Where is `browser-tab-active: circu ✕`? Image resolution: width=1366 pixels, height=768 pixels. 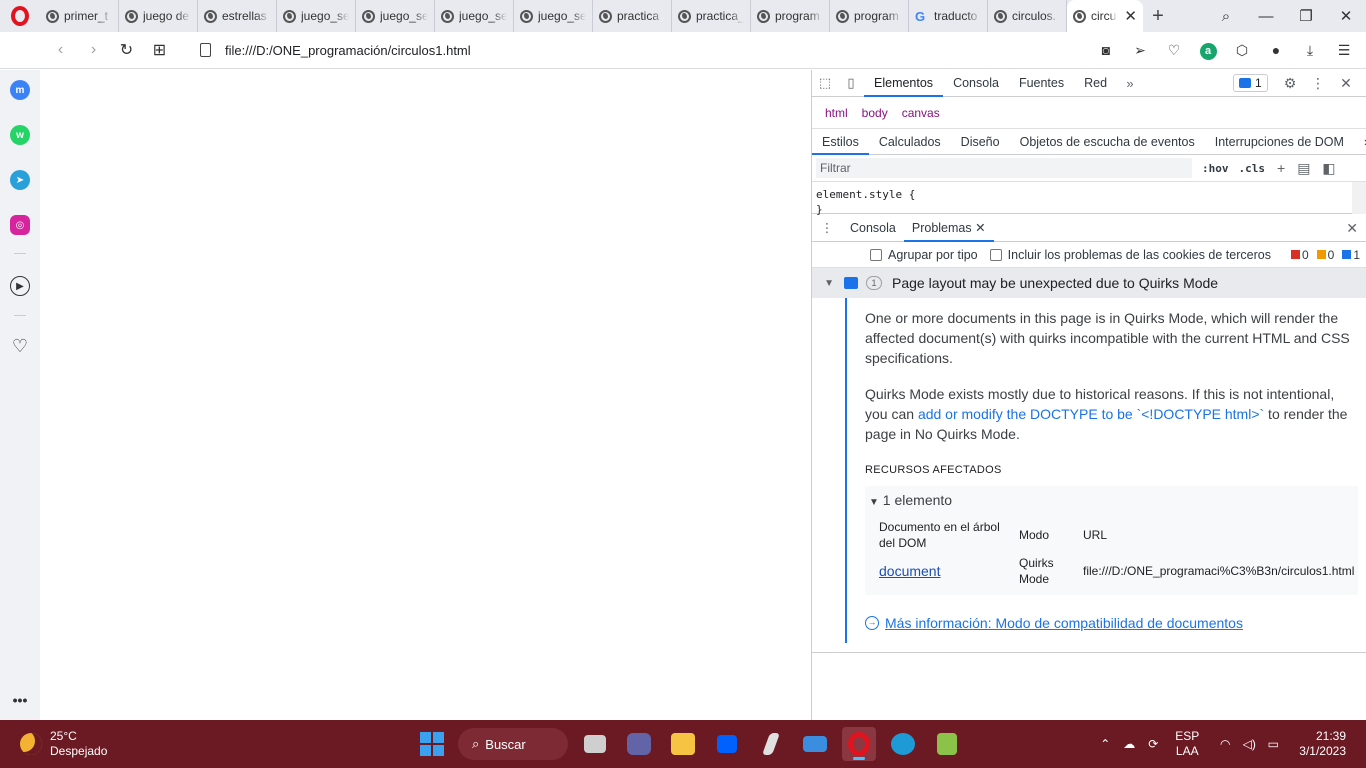 browser-tab-active: circu ✕ is located at coordinates (1105, 16).